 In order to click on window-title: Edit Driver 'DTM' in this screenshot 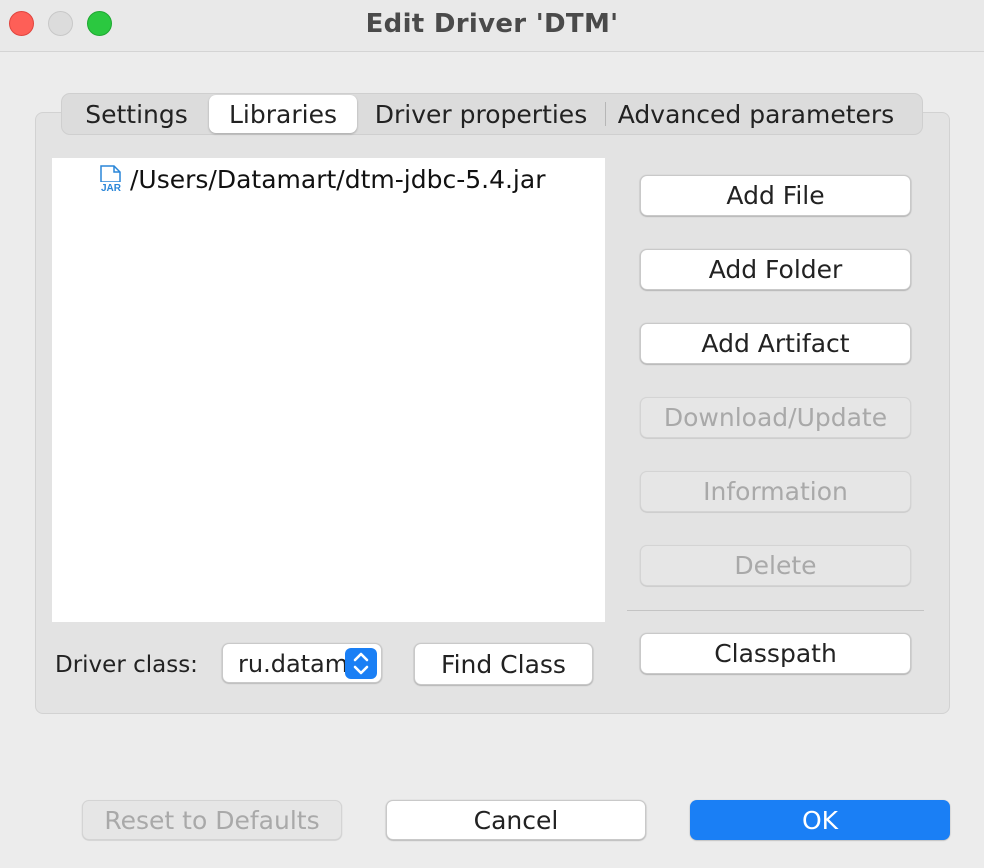, I will do `click(492, 24)`.